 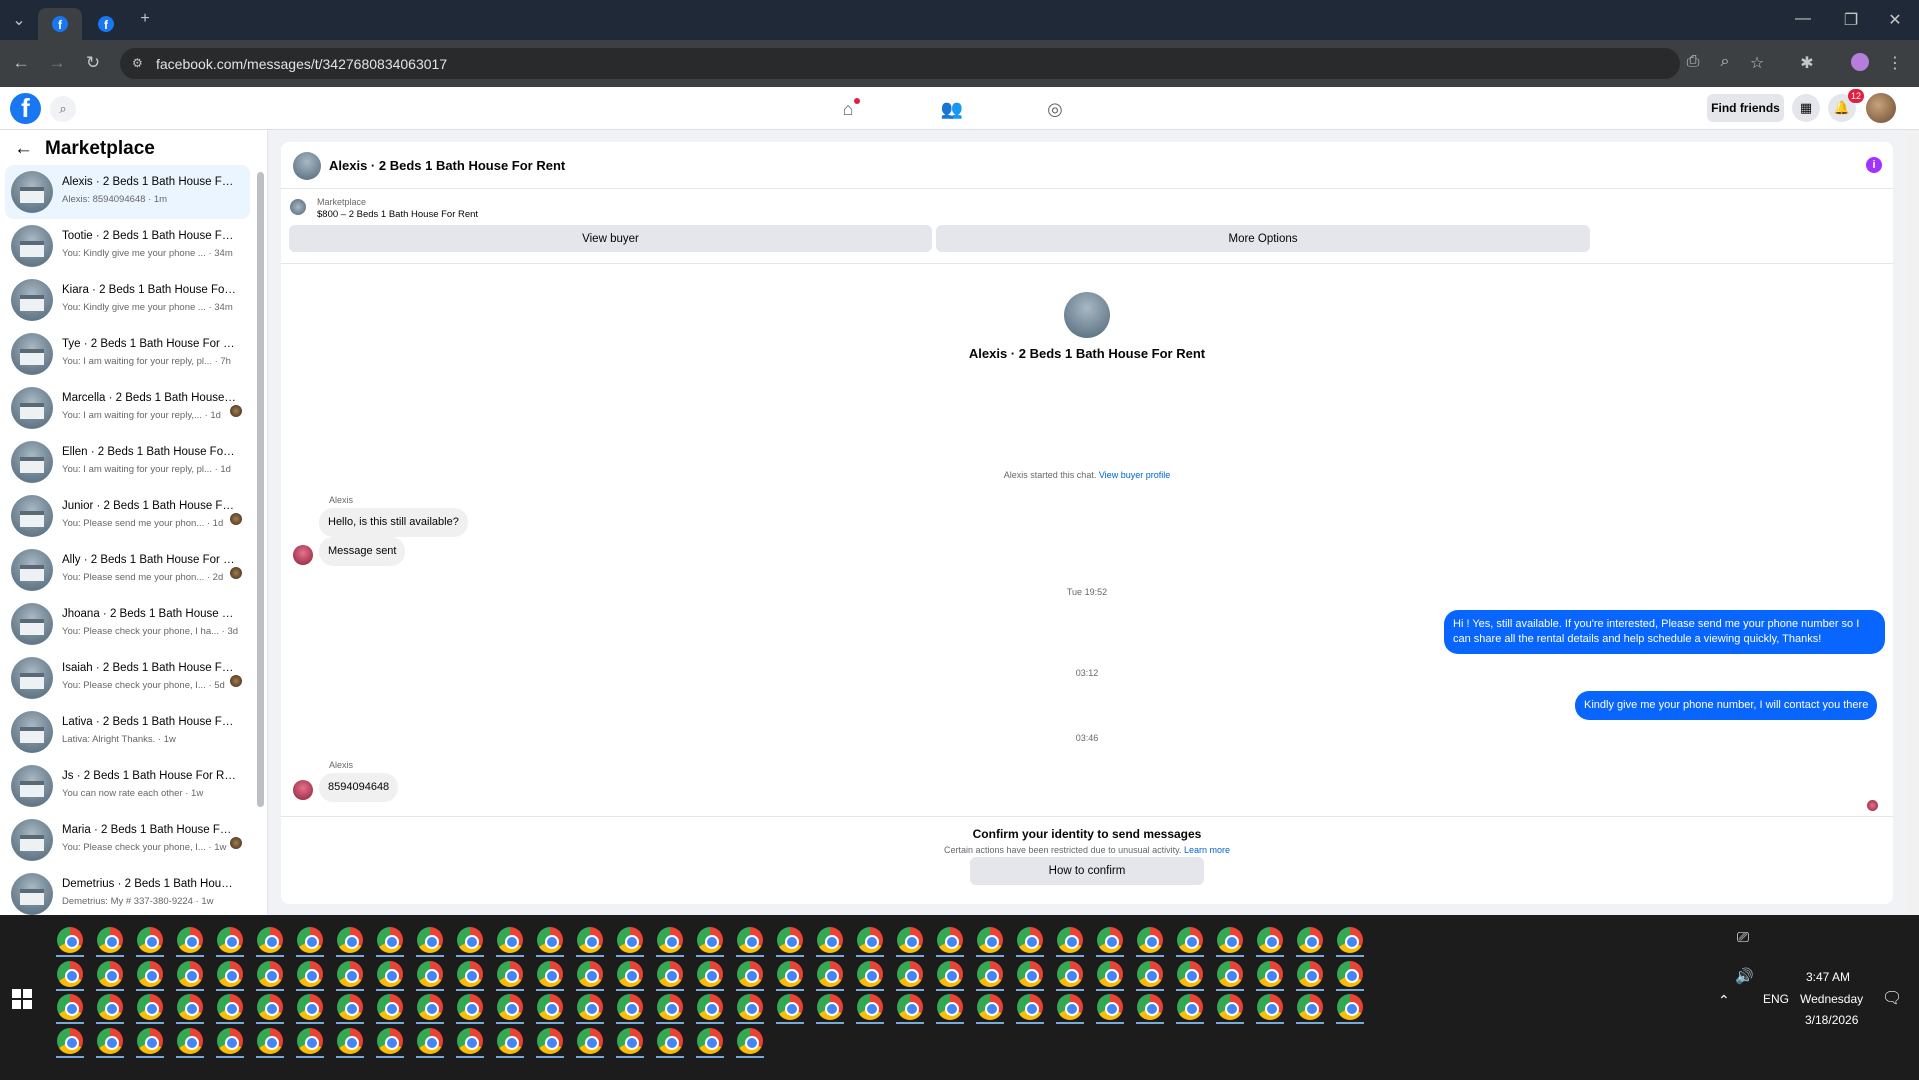 What do you see at coordinates (23, 149) in the screenshot?
I see `back-arrow-icon: ←` at bounding box center [23, 149].